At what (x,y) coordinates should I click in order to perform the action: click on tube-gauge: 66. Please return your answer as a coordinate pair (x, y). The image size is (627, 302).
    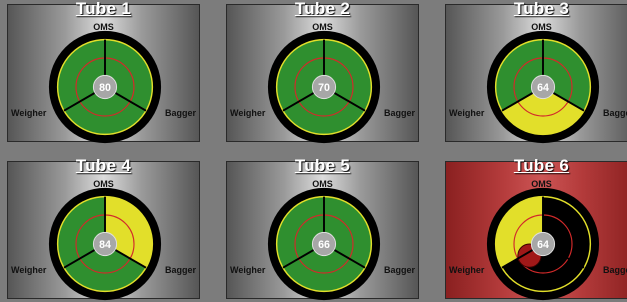
    Looking at the image, I should click on (324, 244).